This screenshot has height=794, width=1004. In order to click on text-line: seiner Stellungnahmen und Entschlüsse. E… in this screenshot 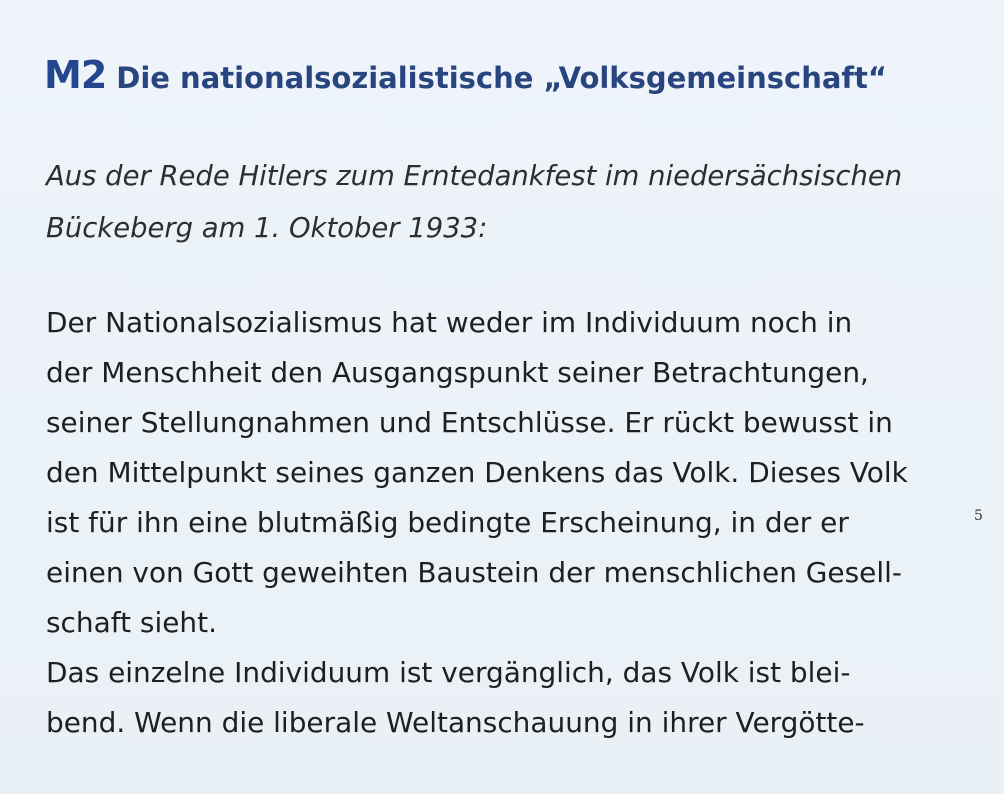, I will do `click(469, 422)`.